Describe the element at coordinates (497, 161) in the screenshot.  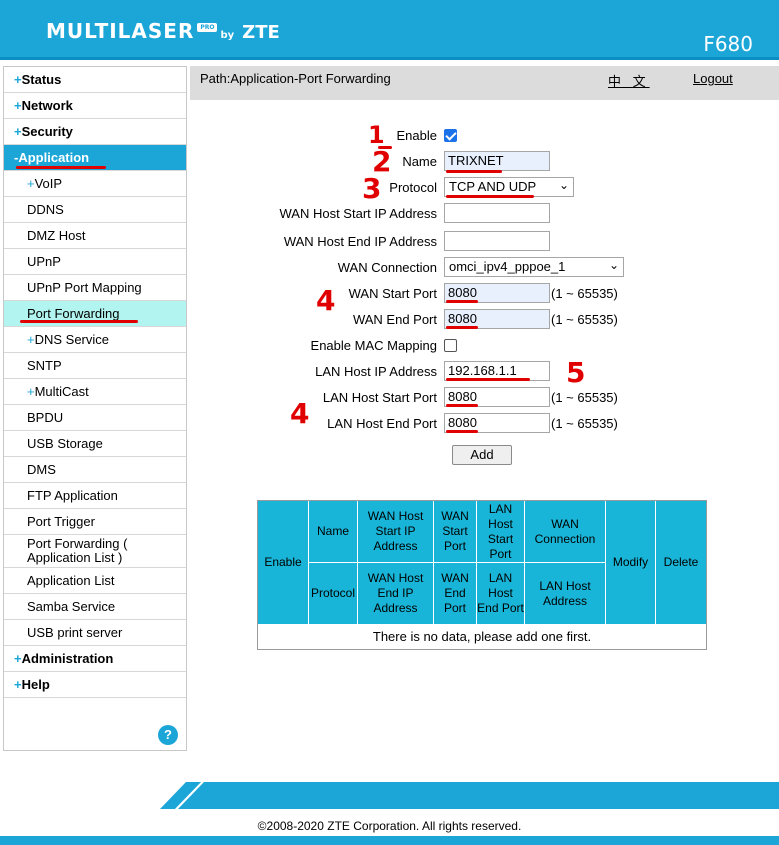
I see `name-input: TRIXNET` at that location.